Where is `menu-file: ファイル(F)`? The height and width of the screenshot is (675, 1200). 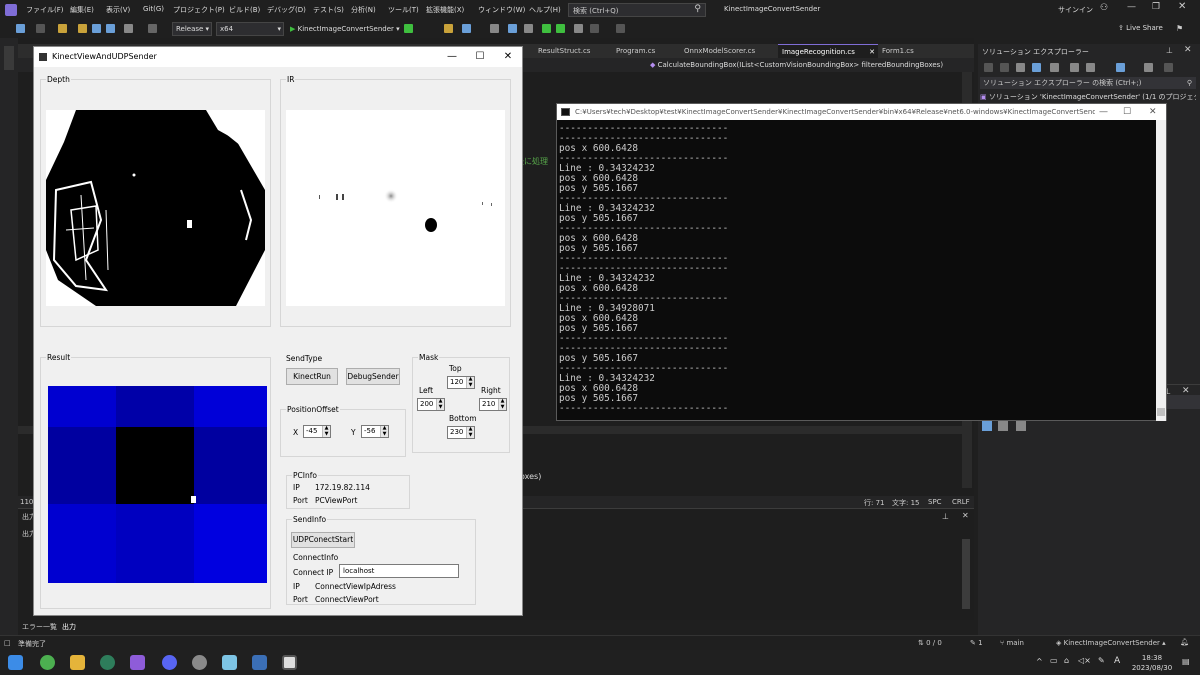
menu-file: ファイル(F) is located at coordinates (45, 10).